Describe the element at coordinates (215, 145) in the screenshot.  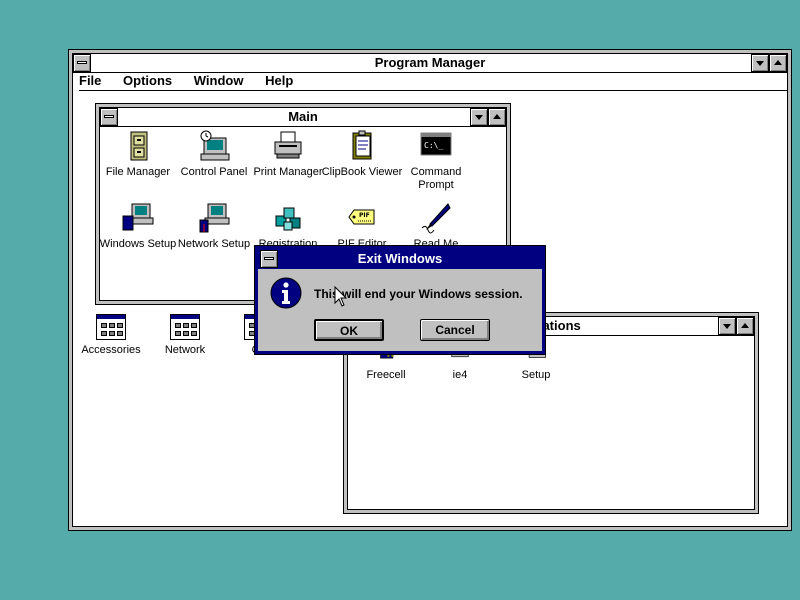
I see `computer-clock-icon` at that location.